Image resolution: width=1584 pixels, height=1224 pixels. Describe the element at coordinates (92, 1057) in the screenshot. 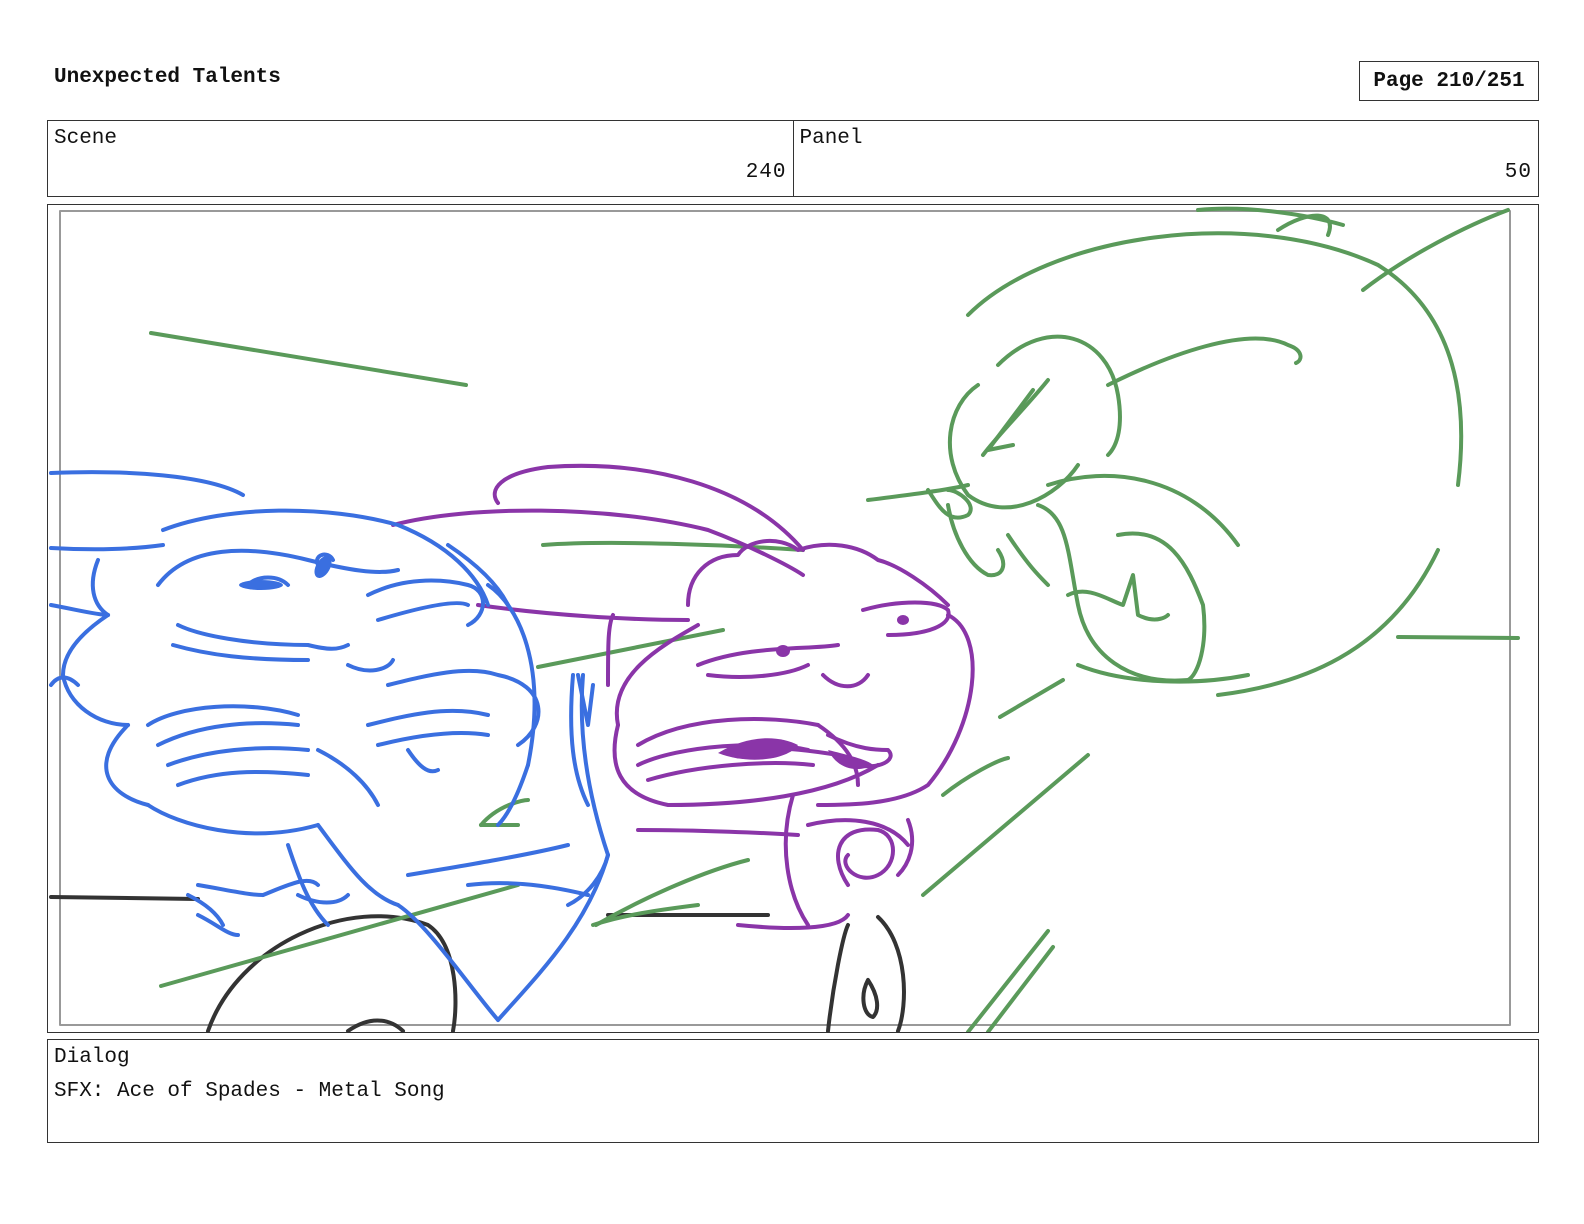

I see `dialog-label: Dialog` at that location.